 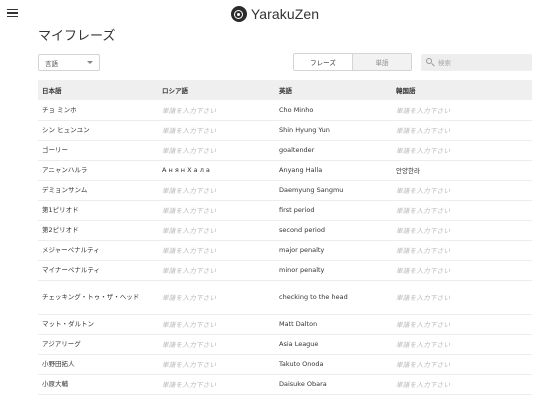 I want to click on table-row: 第1ピリオド 単語を入力下さい first period 単語を入力下さい, so click(x=285, y=210).